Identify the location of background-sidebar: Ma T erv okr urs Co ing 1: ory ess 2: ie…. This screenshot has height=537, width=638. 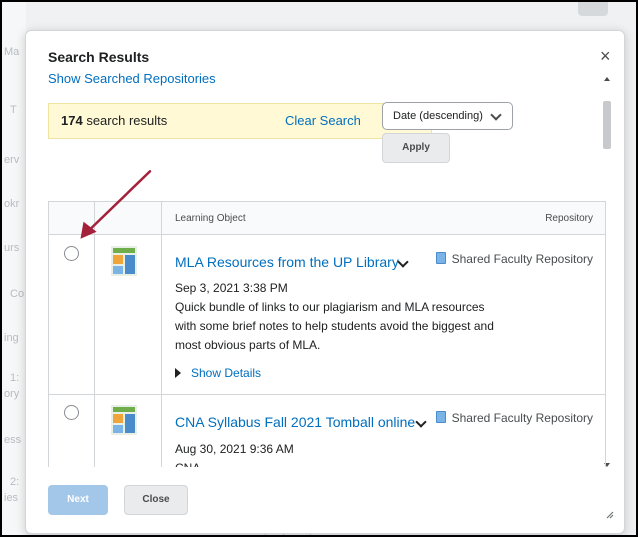
(14, 268).